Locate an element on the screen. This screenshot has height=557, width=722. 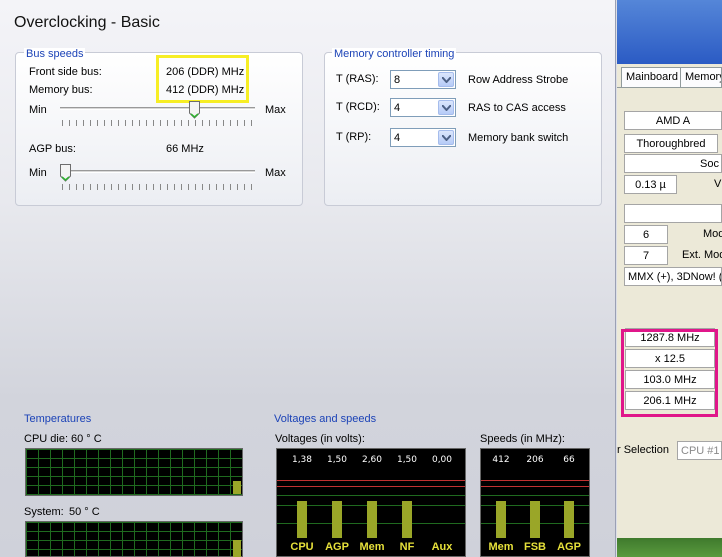
voltage-value-cpu: 1,38 is located at coordinates (302, 460).